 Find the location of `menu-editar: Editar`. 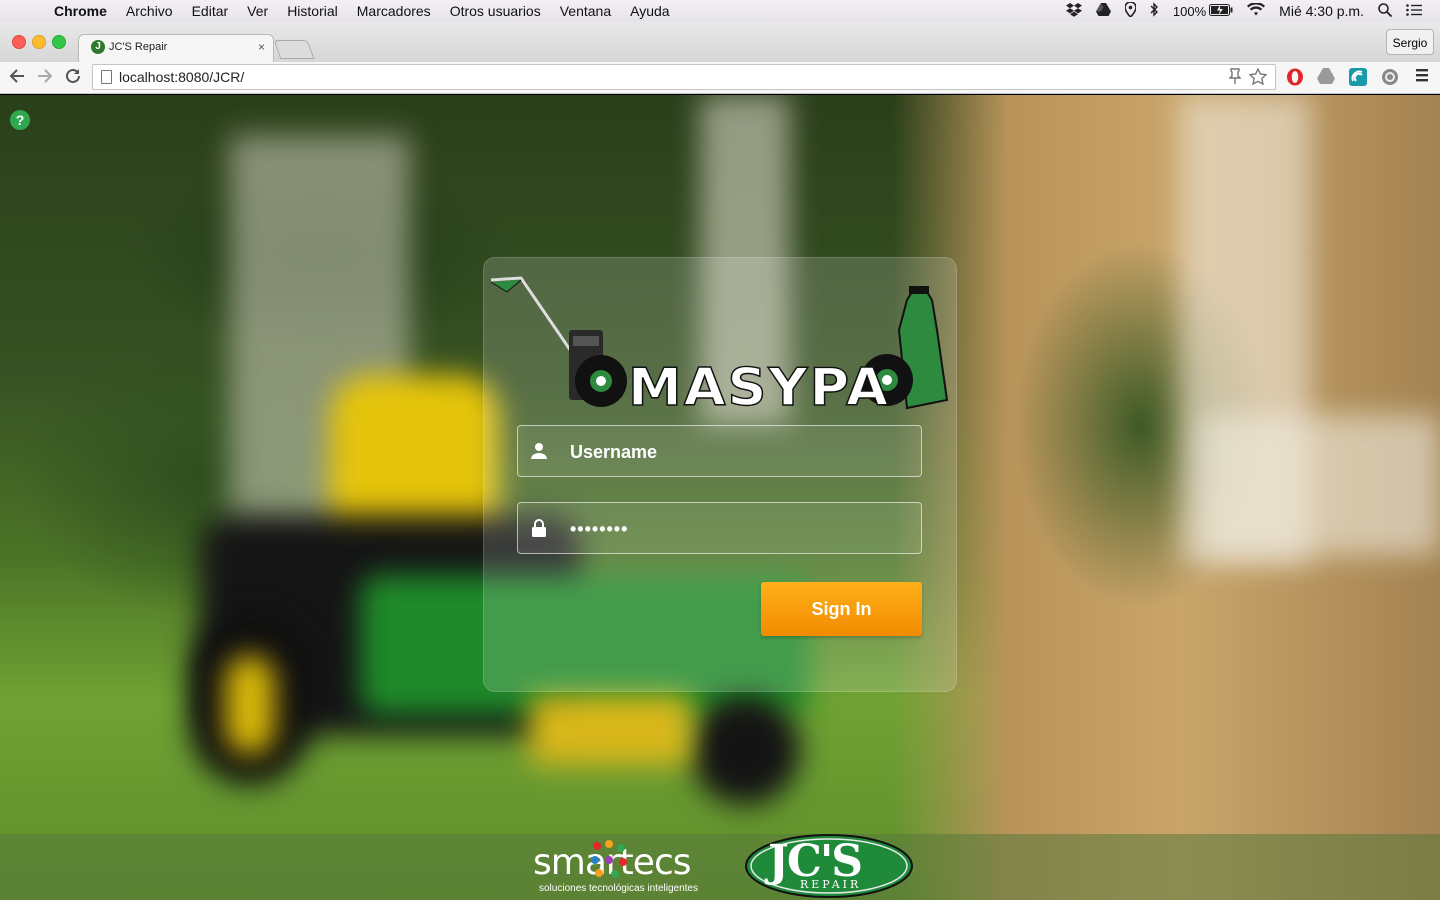

menu-editar: Editar is located at coordinates (210, 11).